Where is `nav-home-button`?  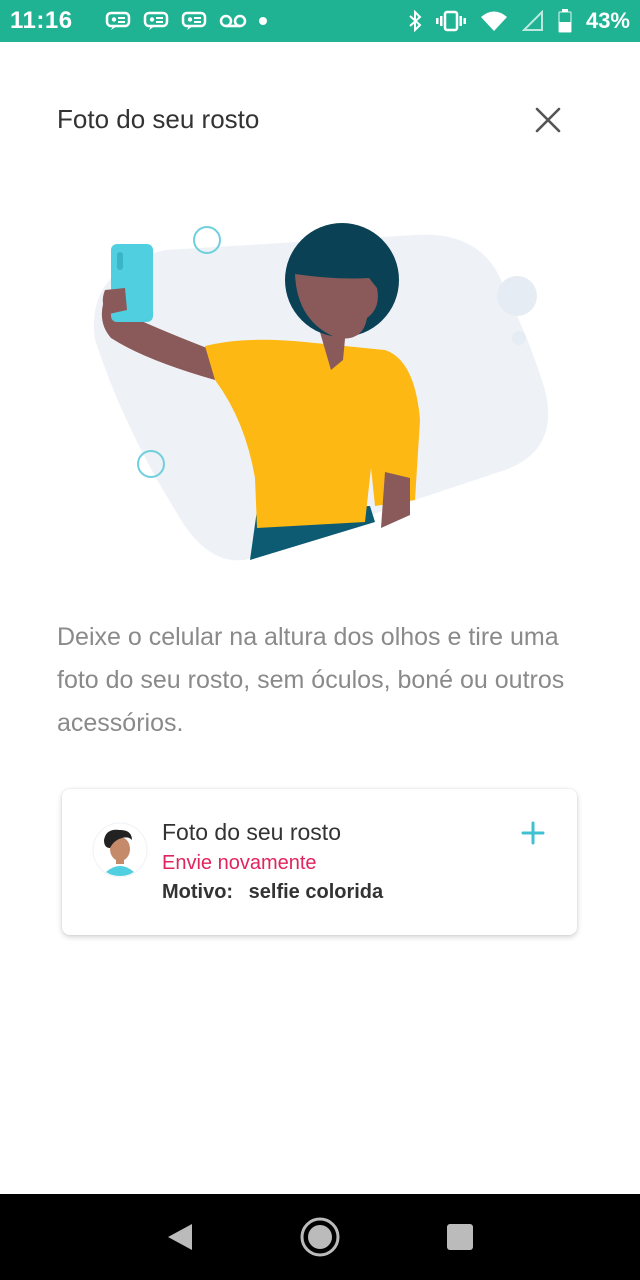 nav-home-button is located at coordinates (320, 1237).